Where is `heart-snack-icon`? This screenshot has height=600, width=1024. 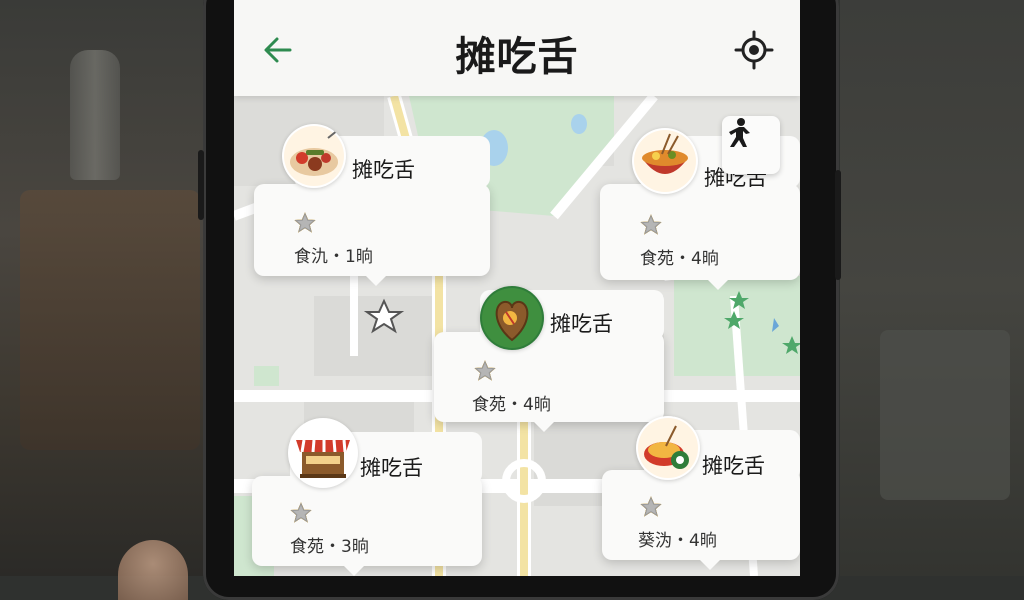
heart-snack-icon is located at coordinates (512, 318).